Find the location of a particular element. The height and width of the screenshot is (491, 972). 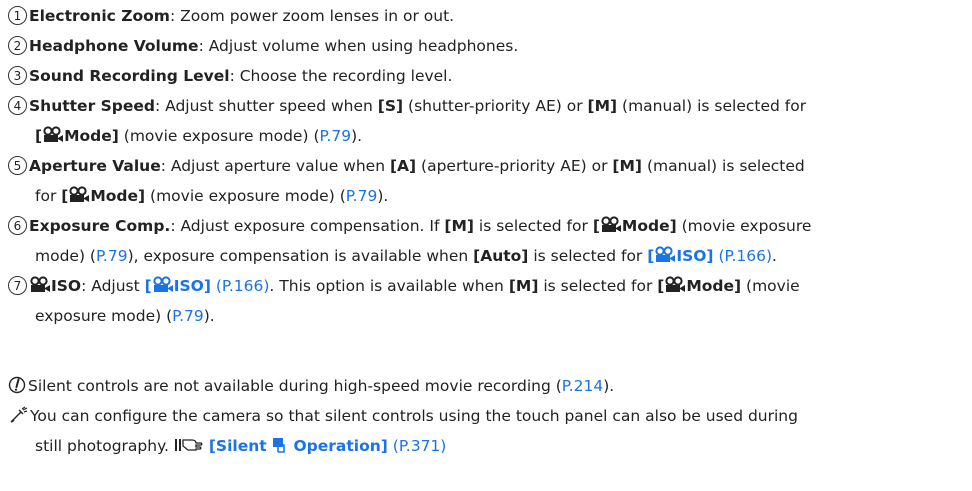

tip-icon is located at coordinates (19, 414).